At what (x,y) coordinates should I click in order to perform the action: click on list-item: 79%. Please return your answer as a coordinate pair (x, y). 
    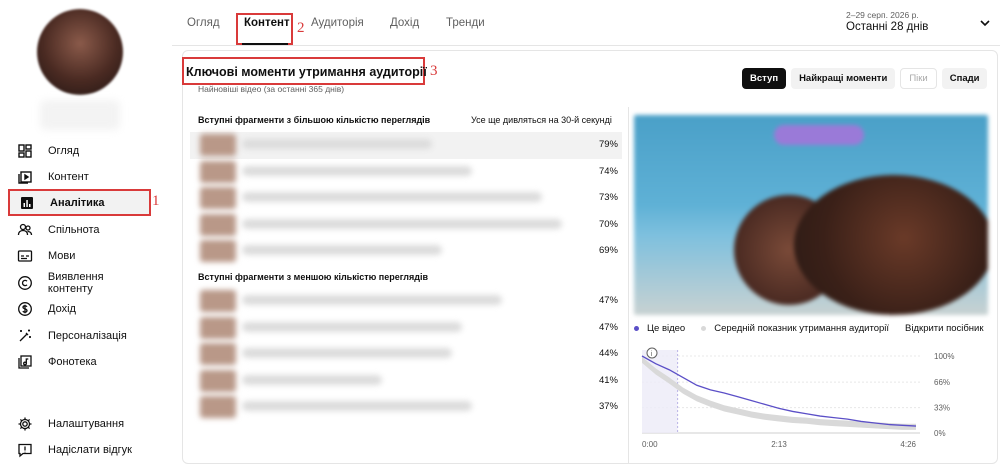
    Looking at the image, I should click on (406, 145).